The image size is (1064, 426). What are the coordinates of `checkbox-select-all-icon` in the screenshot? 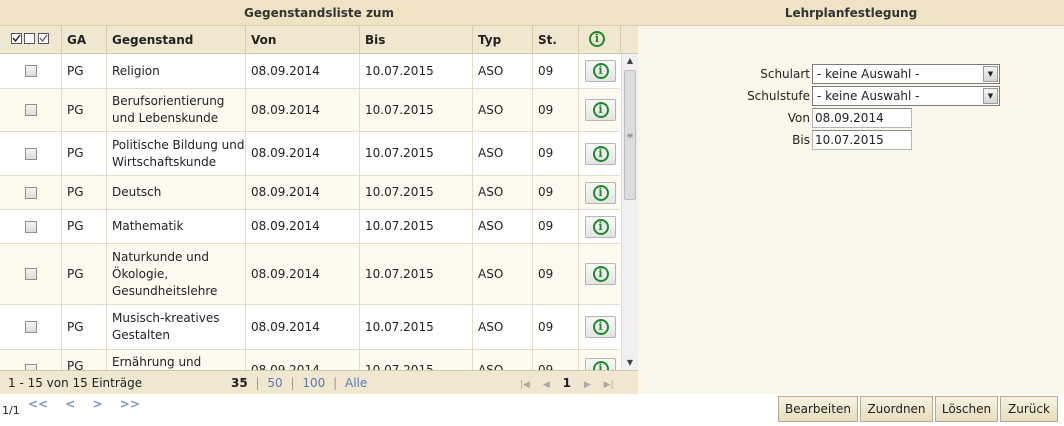 It's located at (31, 40).